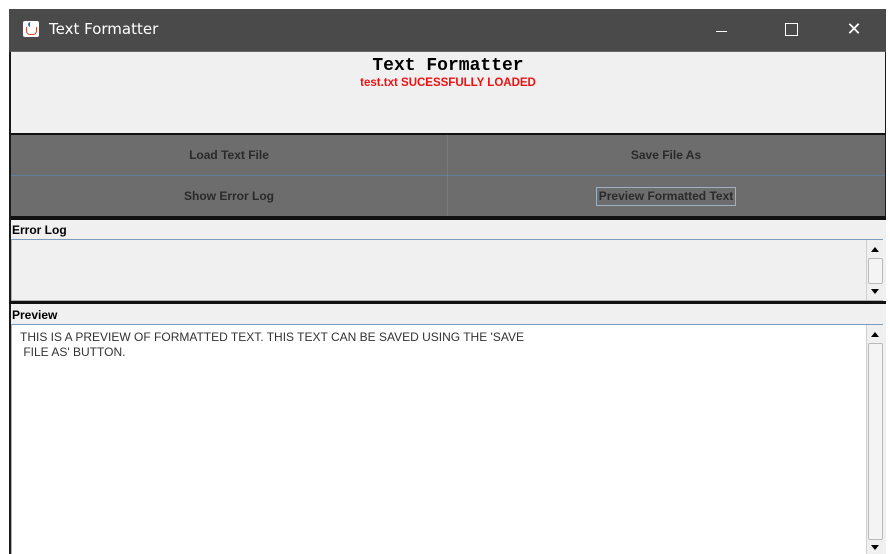  What do you see at coordinates (666, 155) in the screenshot?
I see `save-file-as-button: Save File As` at bounding box center [666, 155].